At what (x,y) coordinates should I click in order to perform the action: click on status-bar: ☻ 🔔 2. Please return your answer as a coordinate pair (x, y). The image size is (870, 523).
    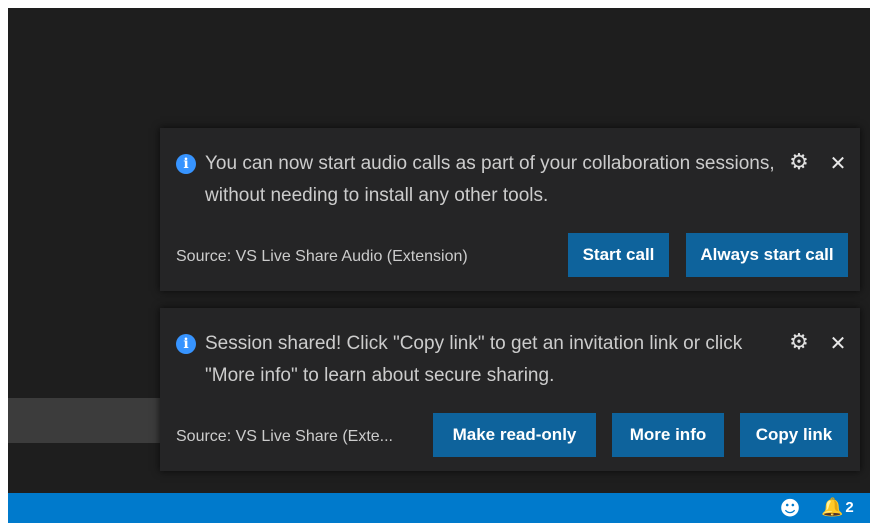
    Looking at the image, I should click on (439, 508).